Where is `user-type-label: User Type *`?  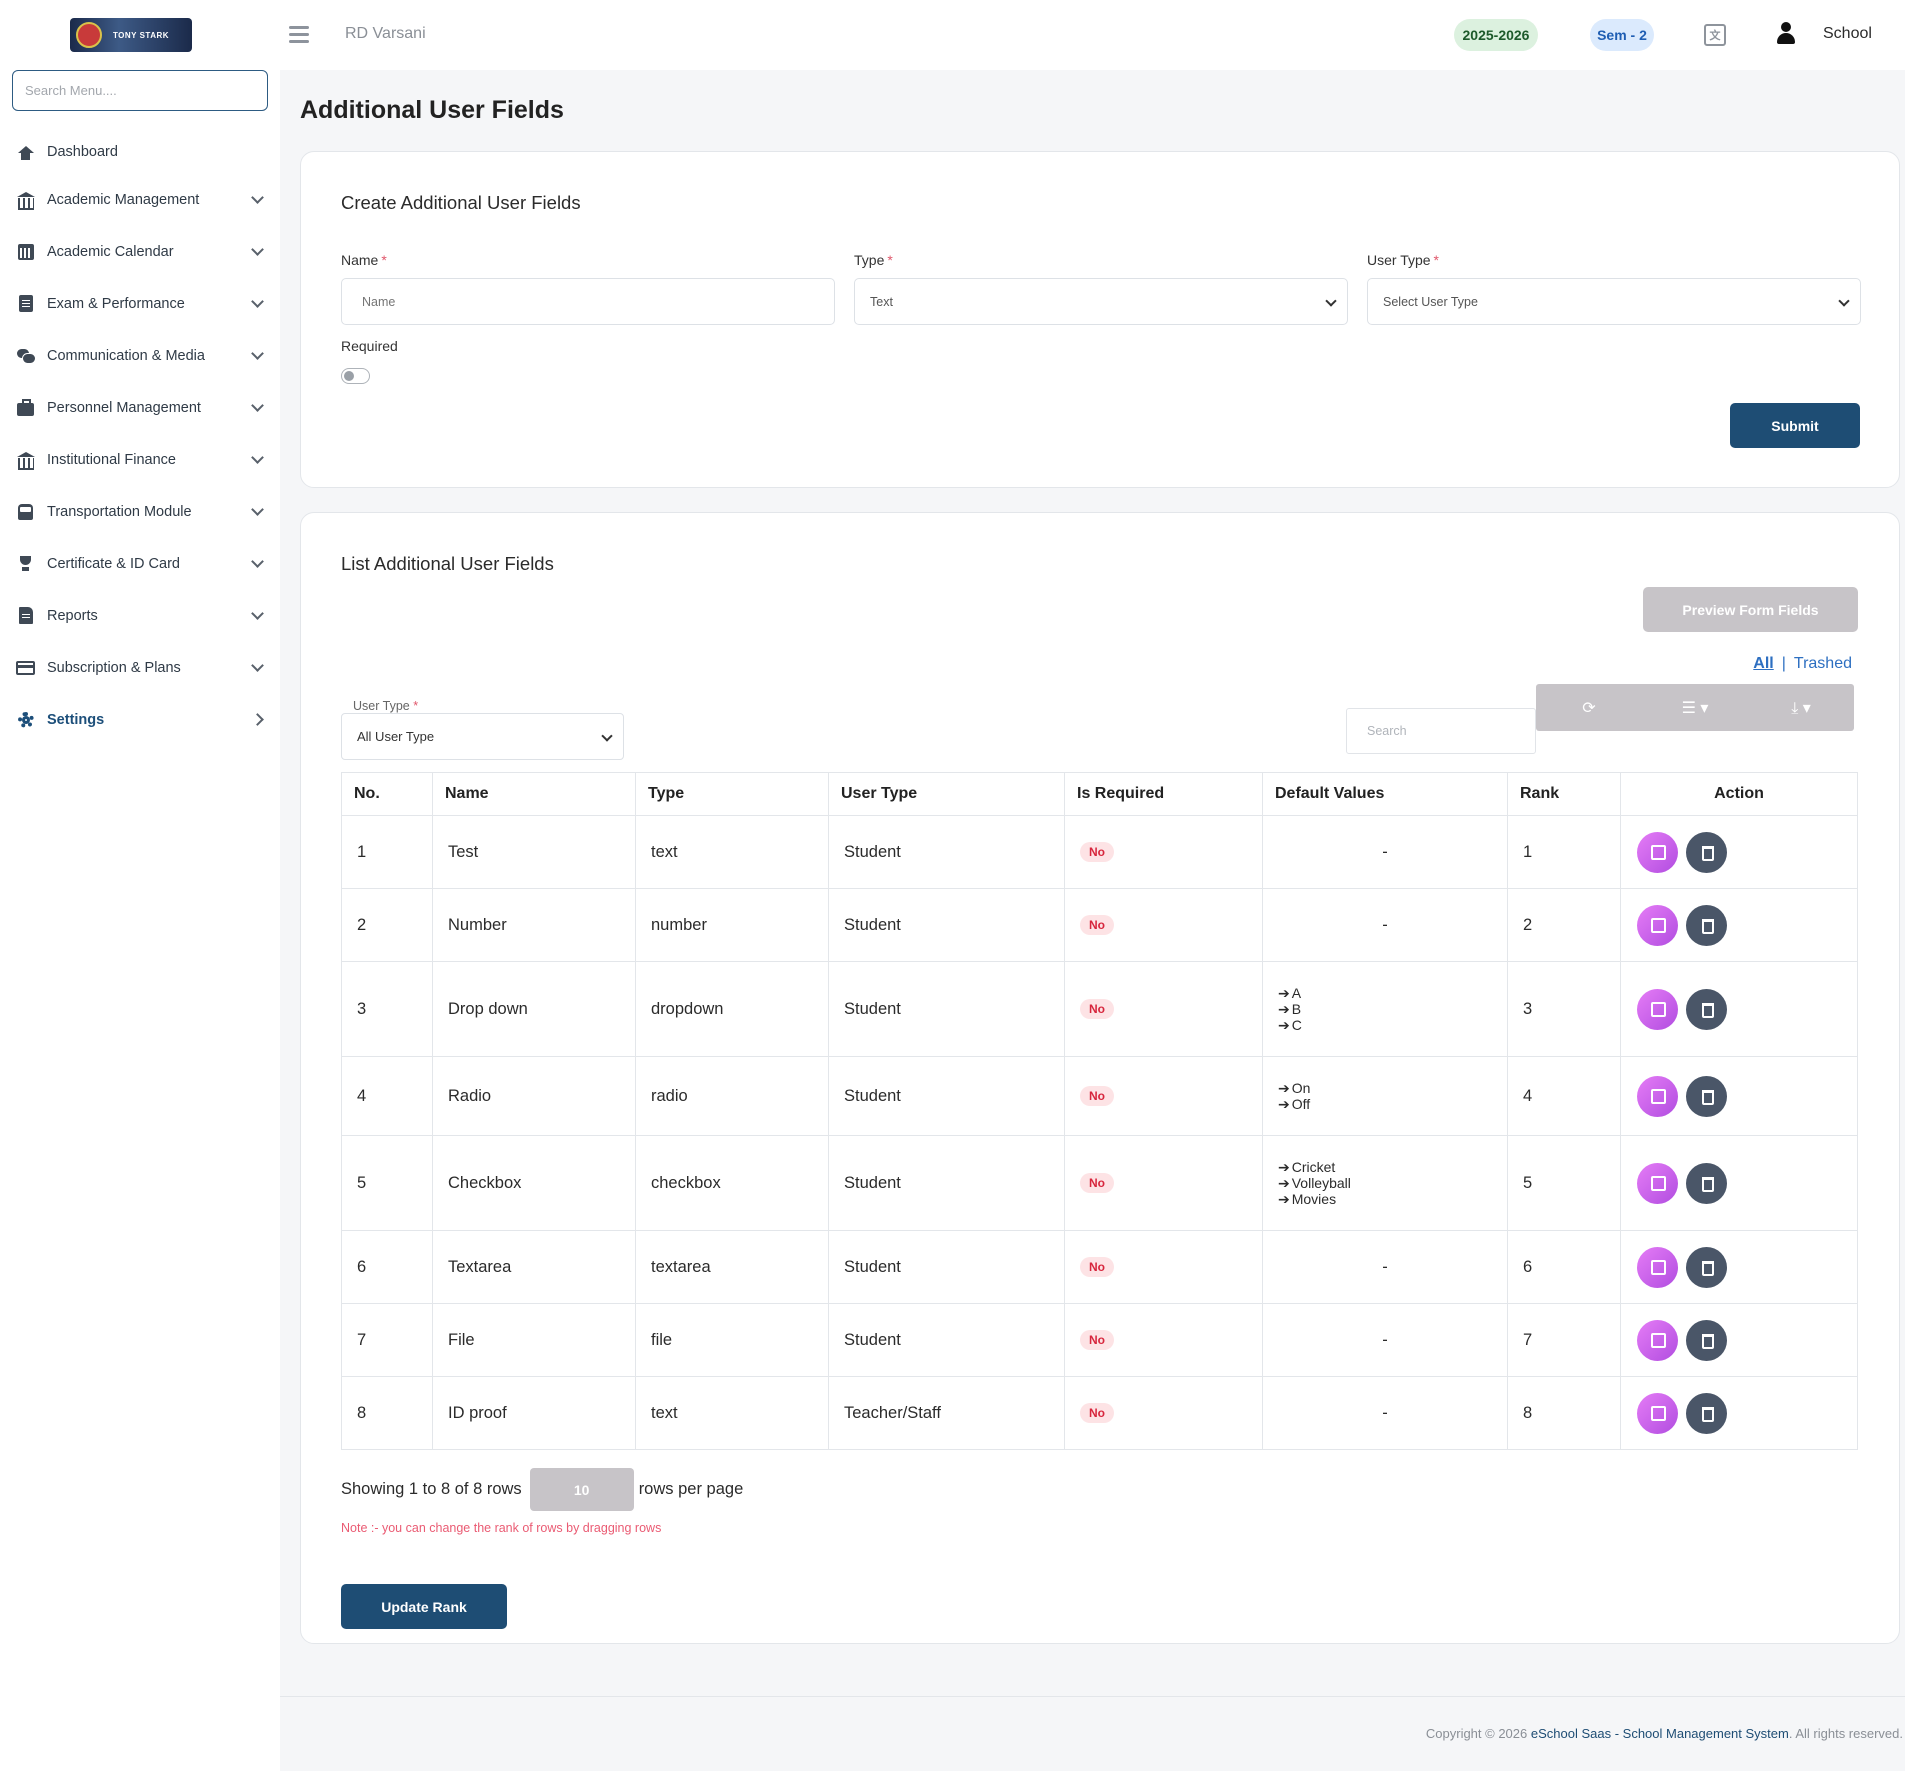
user-type-label: User Type * is located at coordinates (1403, 260).